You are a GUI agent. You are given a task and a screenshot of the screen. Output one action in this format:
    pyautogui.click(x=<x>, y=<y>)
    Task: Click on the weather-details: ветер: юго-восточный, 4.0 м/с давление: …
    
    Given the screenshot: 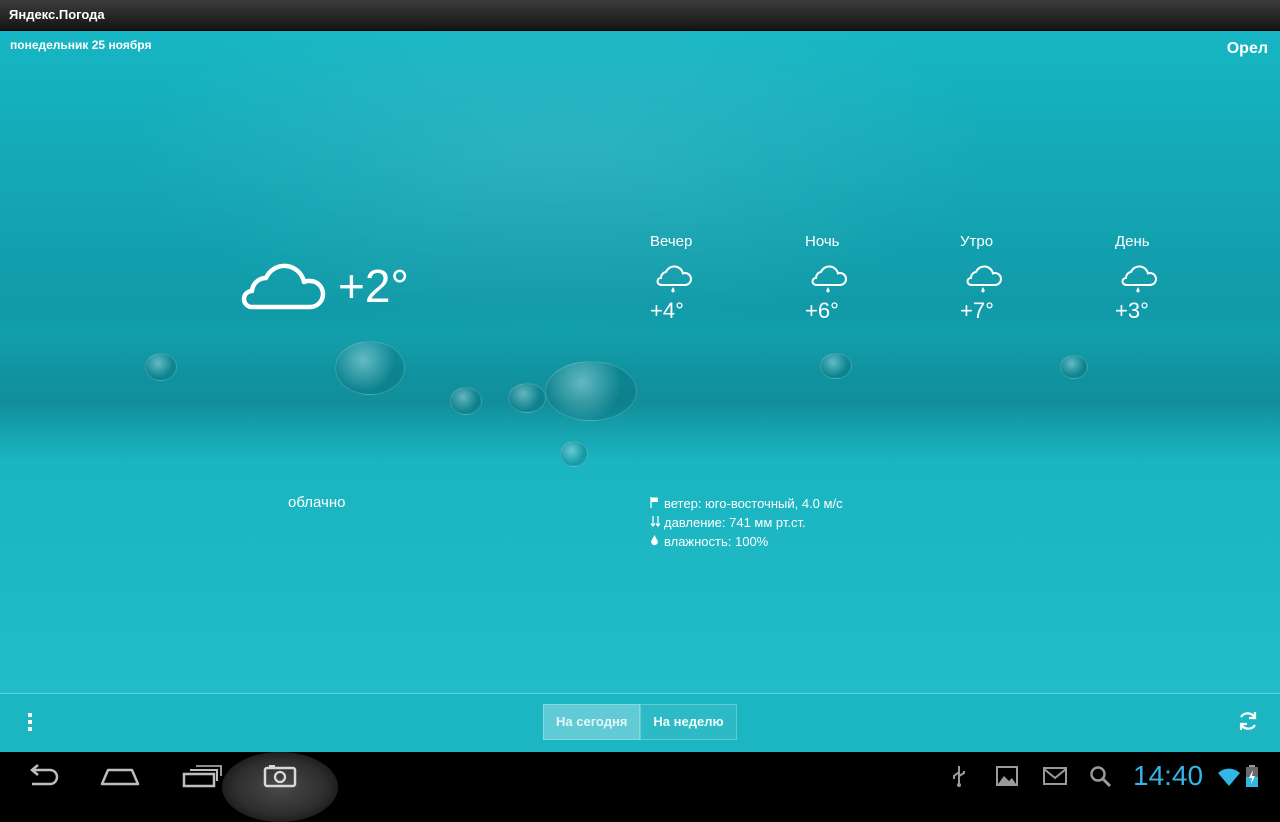 What is the action you would take?
    pyautogui.click(x=746, y=522)
    